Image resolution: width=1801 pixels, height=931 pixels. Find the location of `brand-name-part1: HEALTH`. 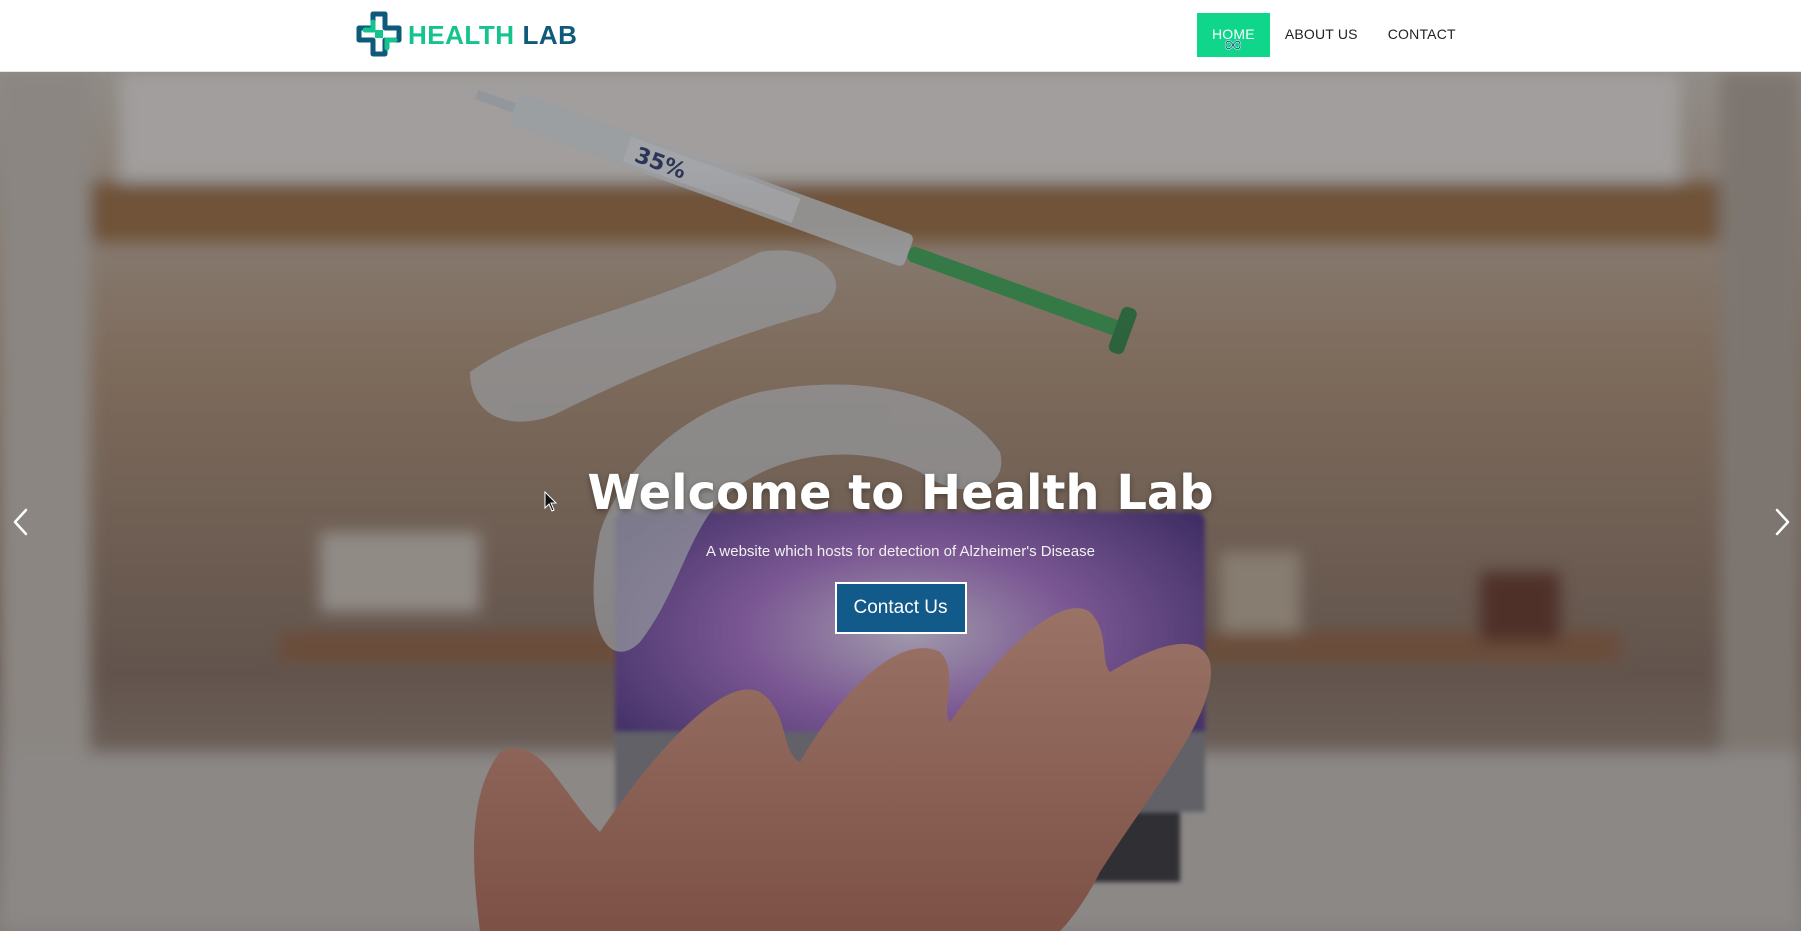

brand-name-part1: HEALTH is located at coordinates (461, 34).